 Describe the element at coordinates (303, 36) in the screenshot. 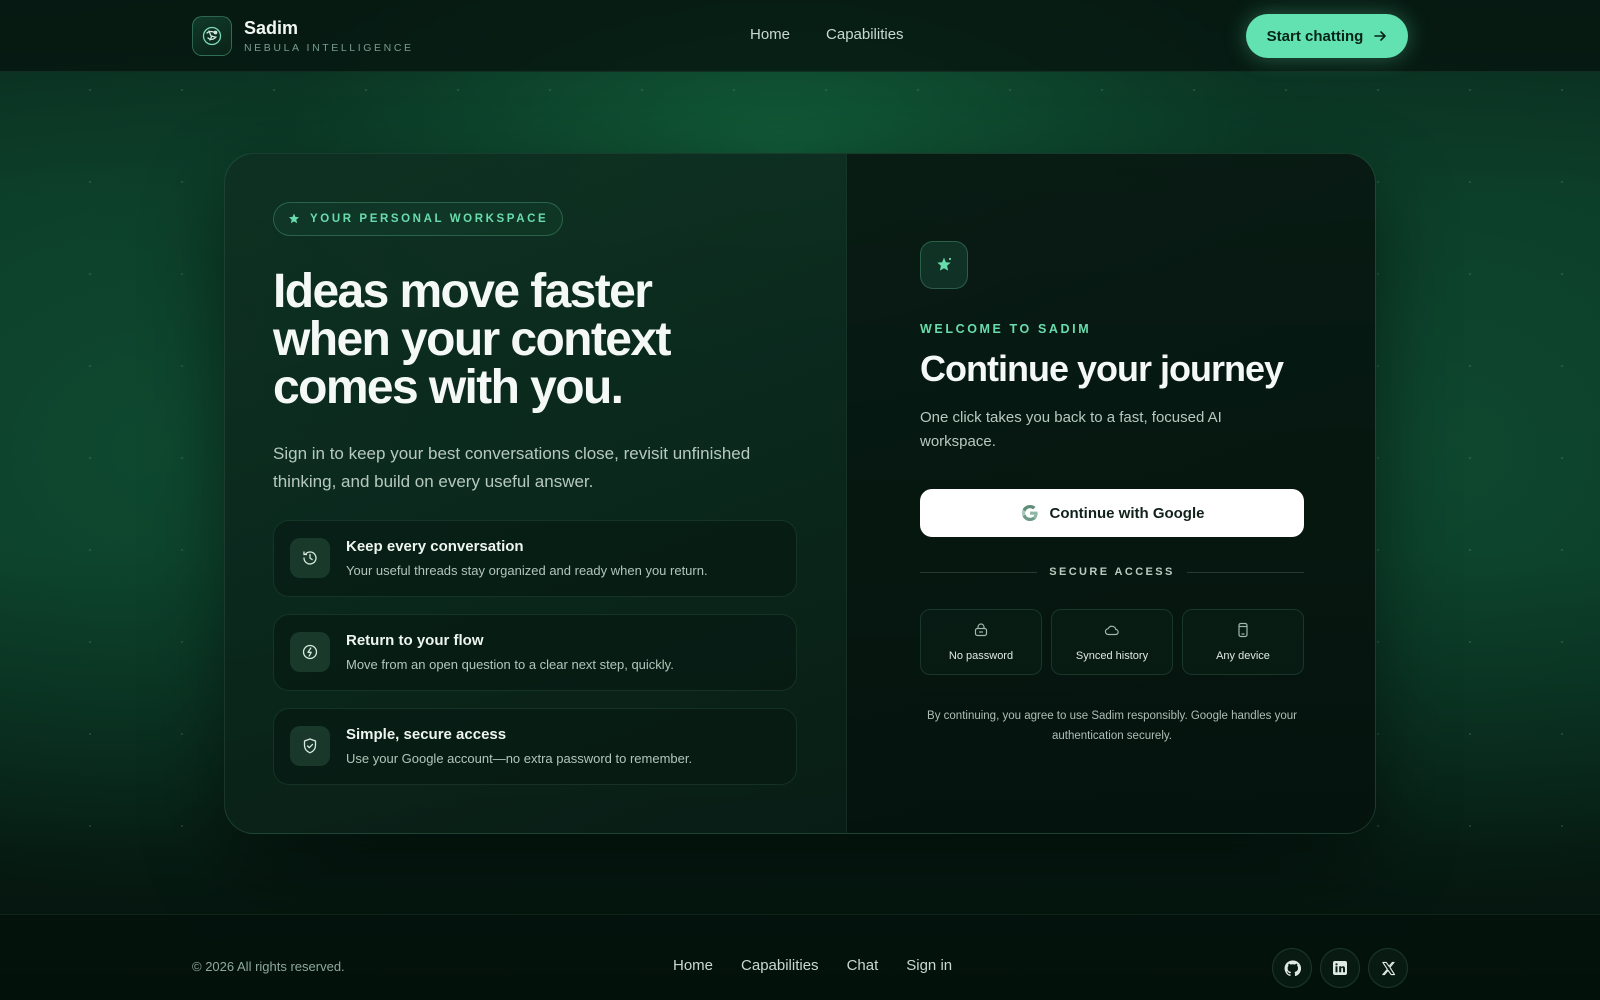

I see `brand: Sadim NEBULA INTELLIGENCE` at that location.